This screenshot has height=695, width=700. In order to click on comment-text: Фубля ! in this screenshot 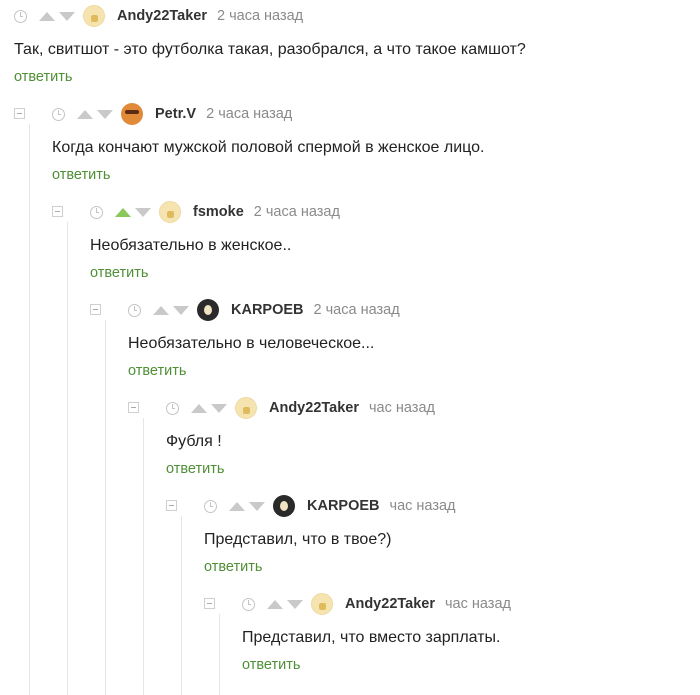, I will do `click(194, 441)`.